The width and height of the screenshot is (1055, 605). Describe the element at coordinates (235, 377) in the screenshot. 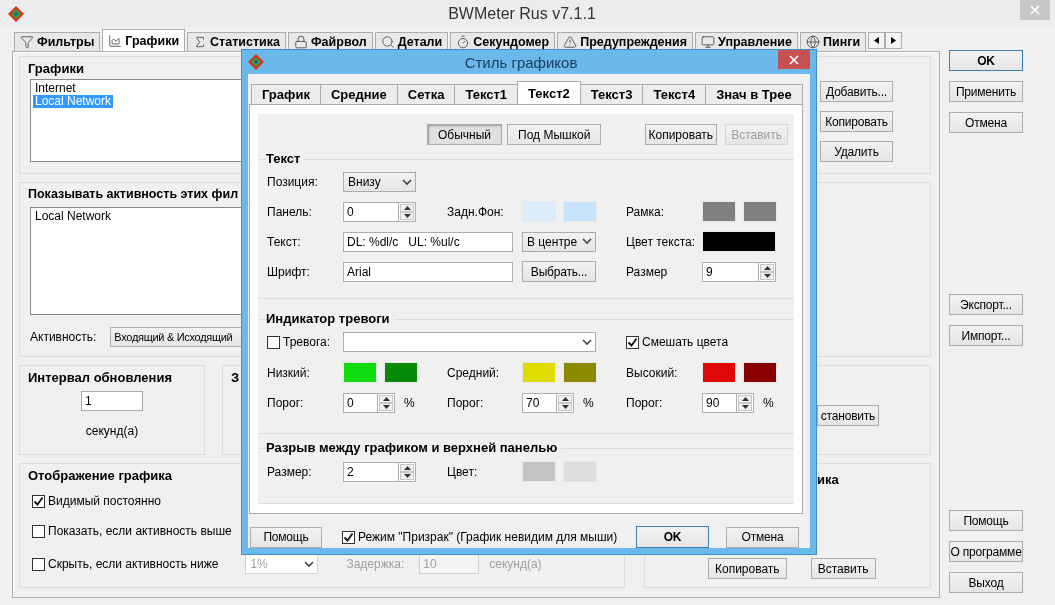

I see `section-heading: З` at that location.